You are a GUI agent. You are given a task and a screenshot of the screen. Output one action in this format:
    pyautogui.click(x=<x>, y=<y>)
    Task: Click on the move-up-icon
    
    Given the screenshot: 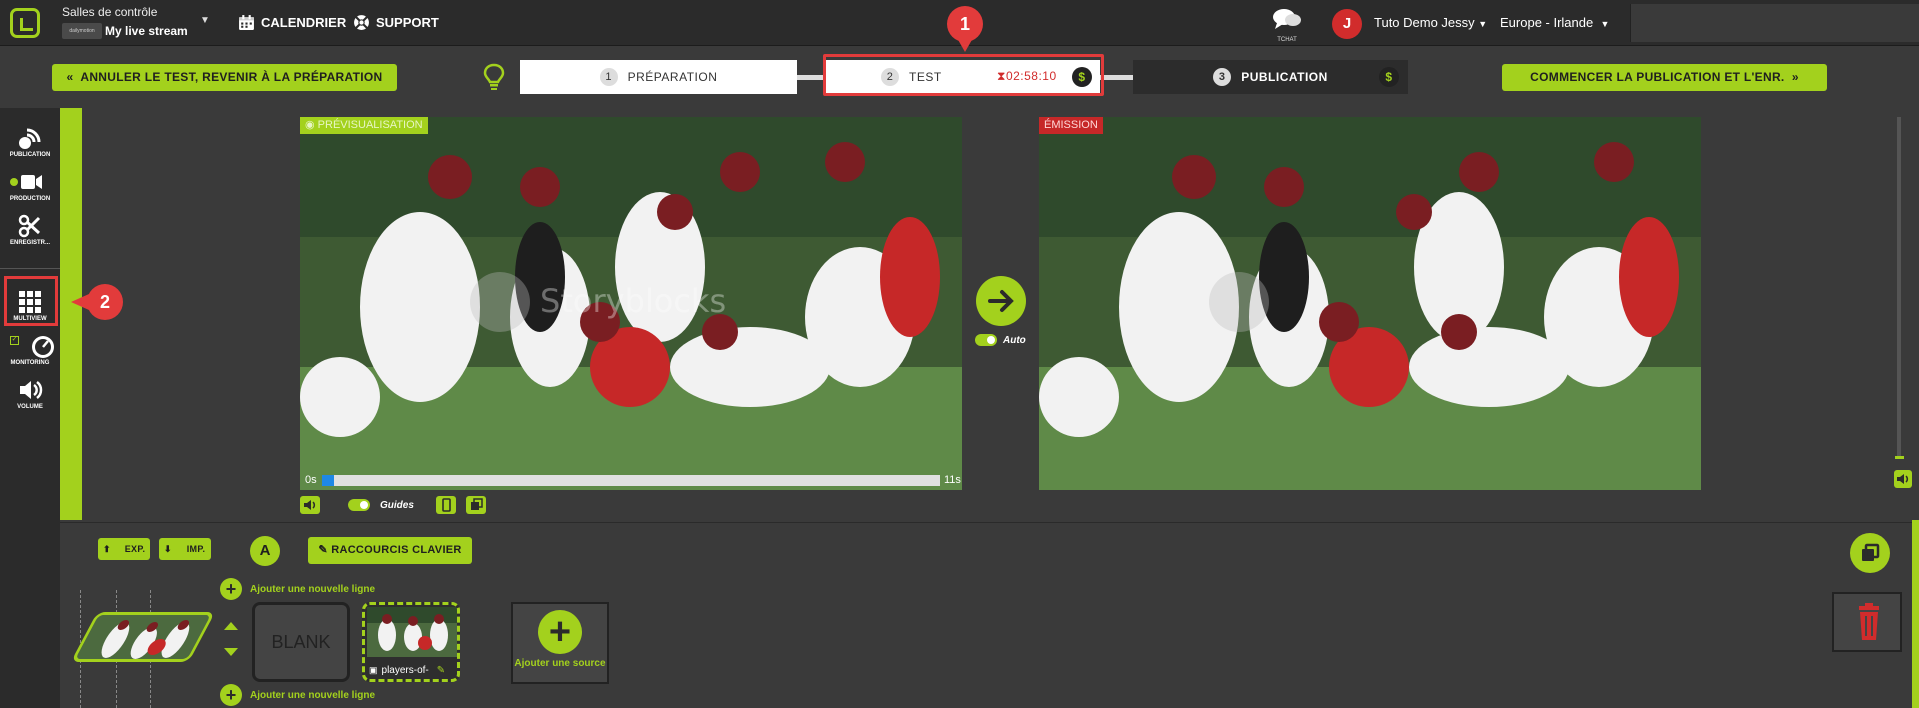 What is the action you would take?
    pyautogui.click(x=231, y=626)
    